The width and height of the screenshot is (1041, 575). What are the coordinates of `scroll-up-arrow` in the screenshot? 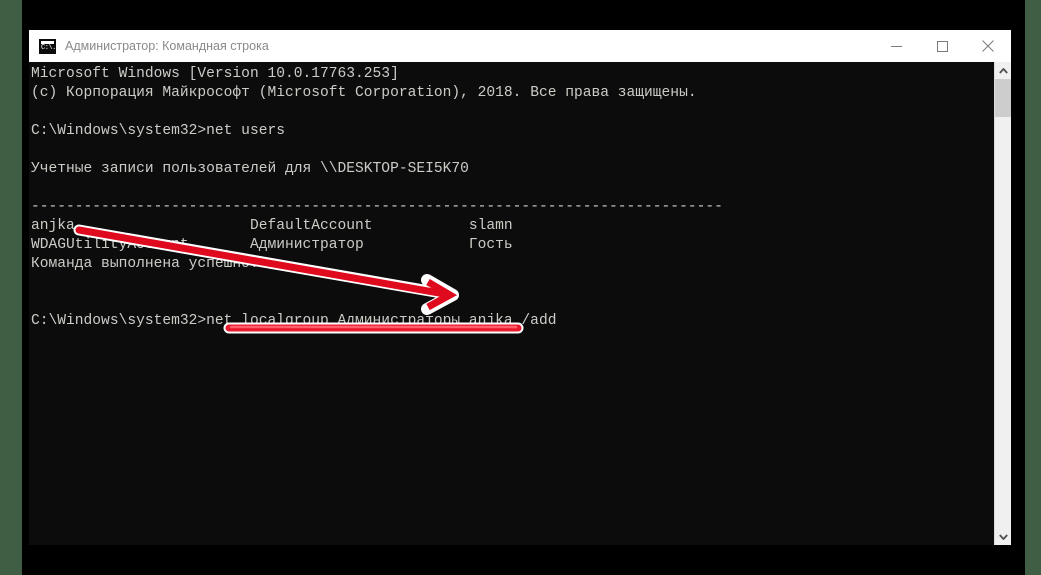 It's located at (1003, 70).